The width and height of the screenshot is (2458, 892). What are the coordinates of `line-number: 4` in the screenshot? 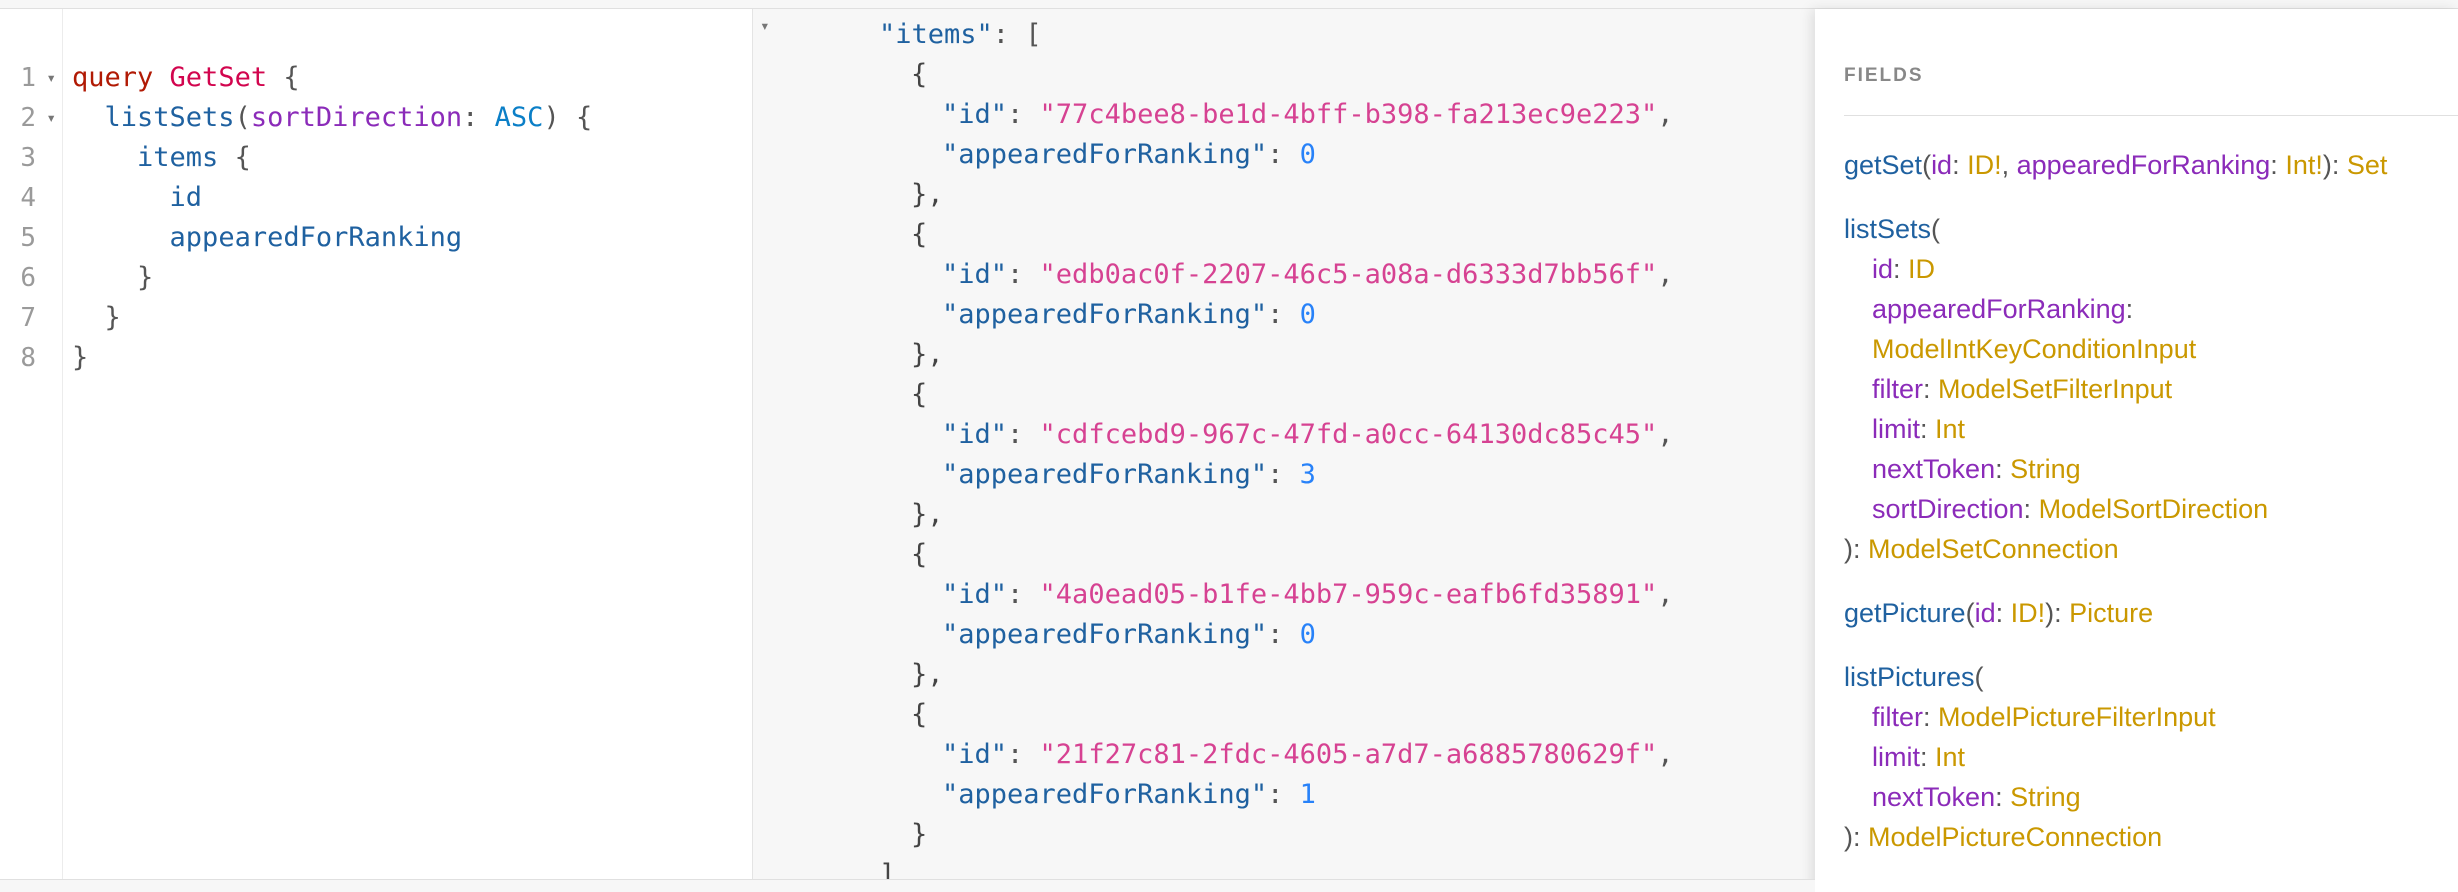 It's located at (28, 198).